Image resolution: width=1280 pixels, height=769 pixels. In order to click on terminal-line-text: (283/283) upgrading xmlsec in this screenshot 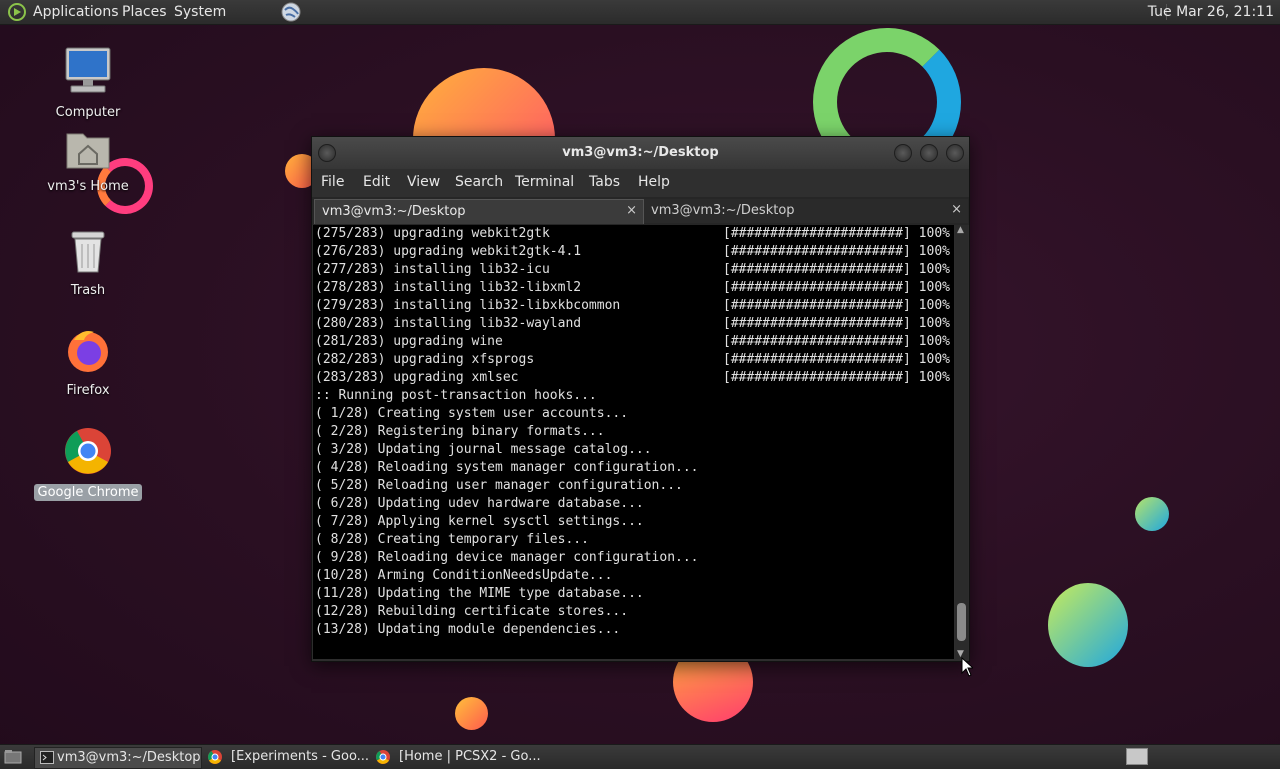, I will do `click(417, 377)`.